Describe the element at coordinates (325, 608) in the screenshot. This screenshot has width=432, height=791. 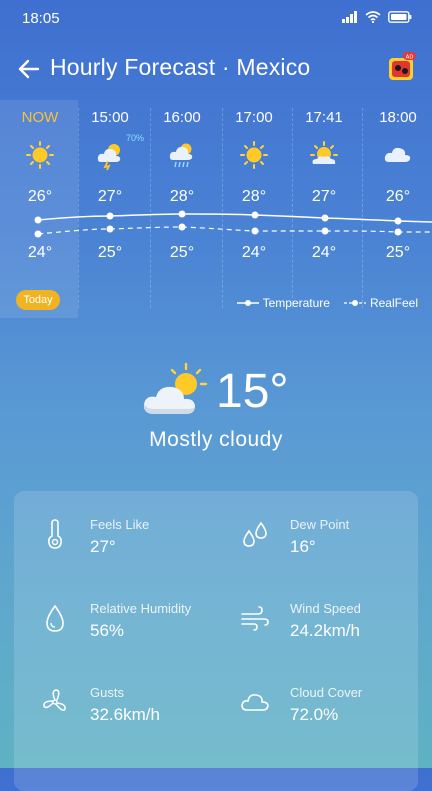
I see `detail-label: Wind Speed` at that location.